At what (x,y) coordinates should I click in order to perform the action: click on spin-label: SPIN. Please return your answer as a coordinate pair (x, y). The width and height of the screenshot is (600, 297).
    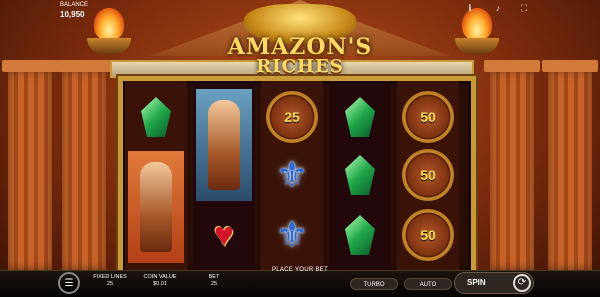
    Looking at the image, I should click on (476, 282).